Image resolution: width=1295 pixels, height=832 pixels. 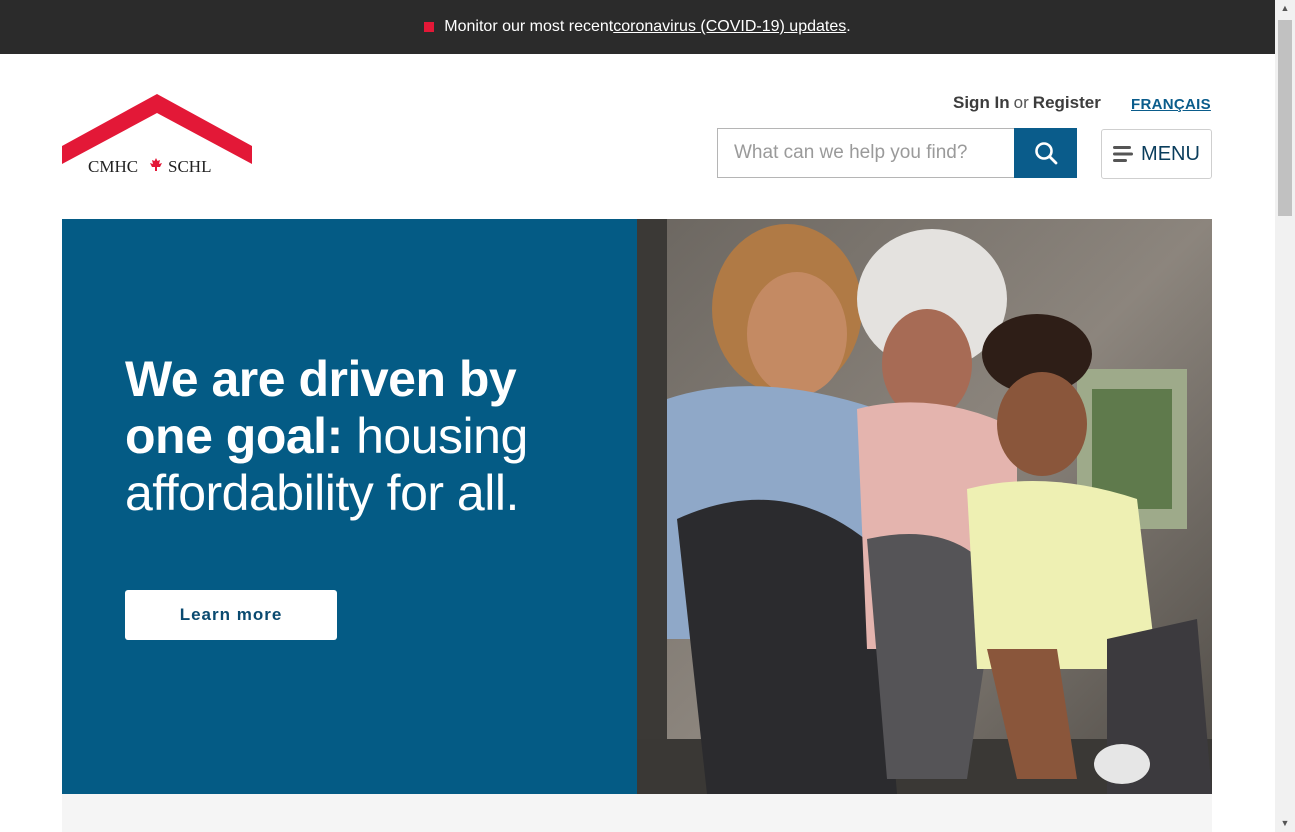 What do you see at coordinates (865, 153) in the screenshot?
I see `search-input` at bounding box center [865, 153].